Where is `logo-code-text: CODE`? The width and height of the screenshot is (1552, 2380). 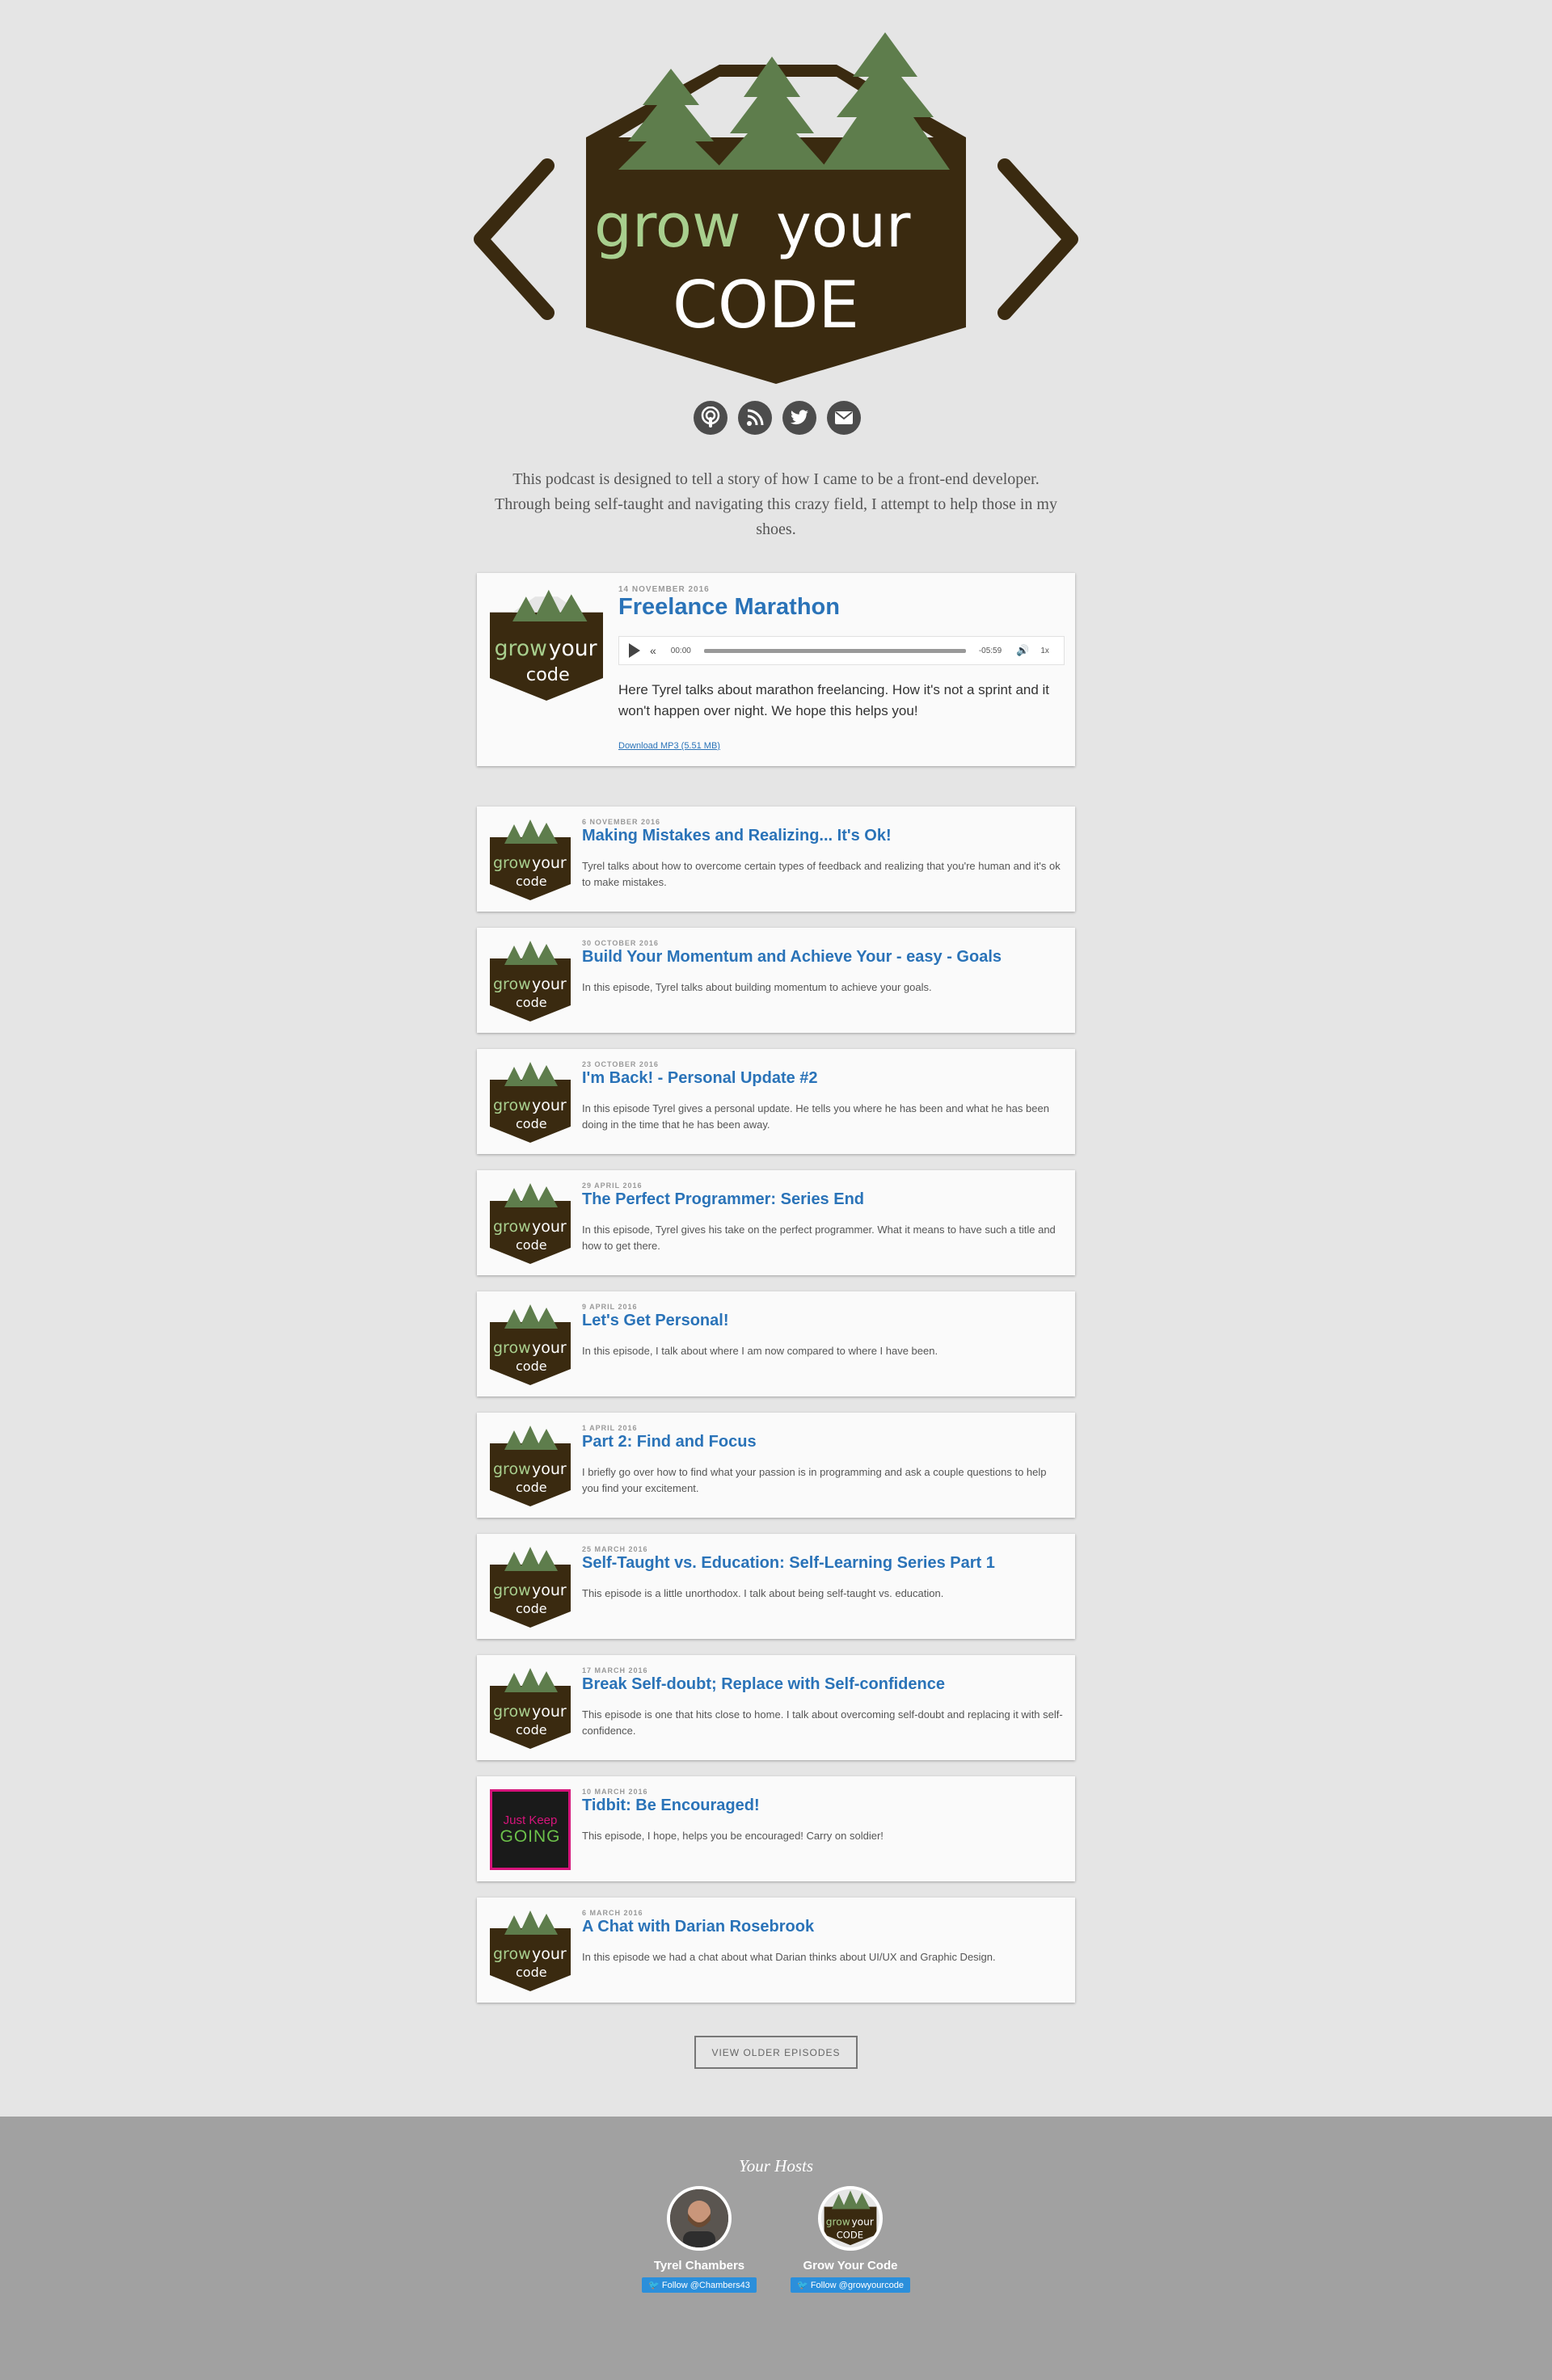
logo-code-text: CODE is located at coordinates (766, 305).